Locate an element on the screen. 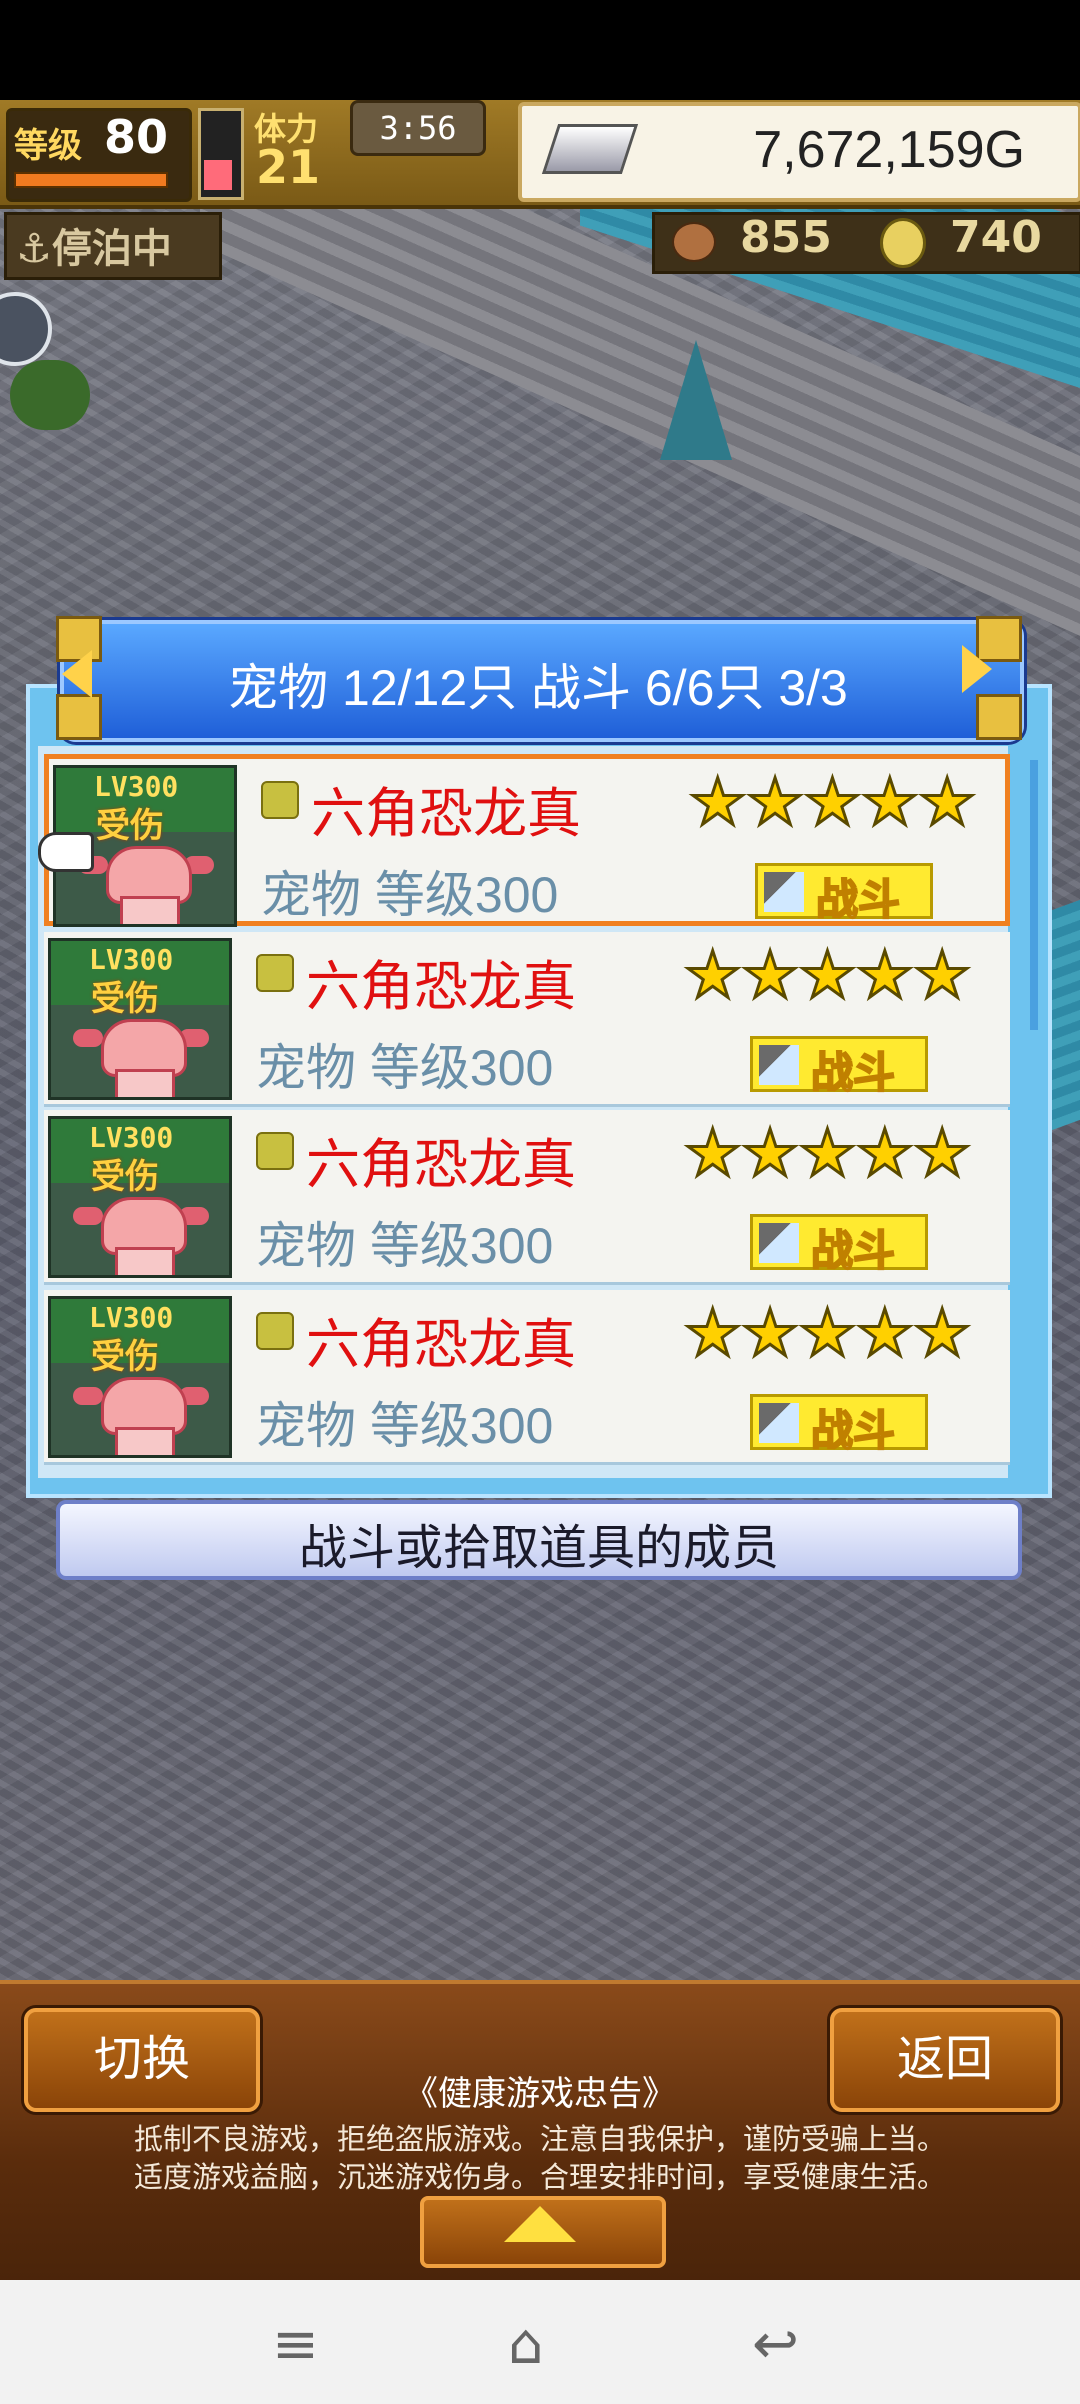  medal-value: 740 is located at coordinates (996, 237).